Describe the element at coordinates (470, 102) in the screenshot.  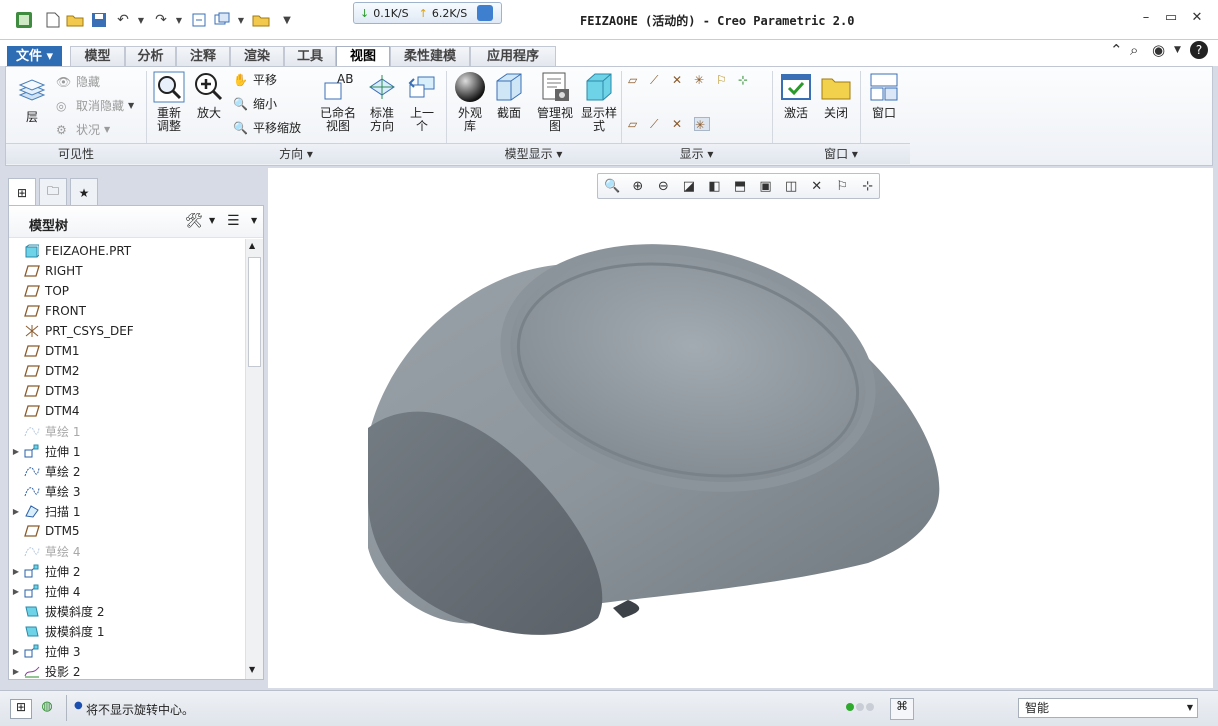
I see `appearance-gallery-button: 外观 库` at that location.